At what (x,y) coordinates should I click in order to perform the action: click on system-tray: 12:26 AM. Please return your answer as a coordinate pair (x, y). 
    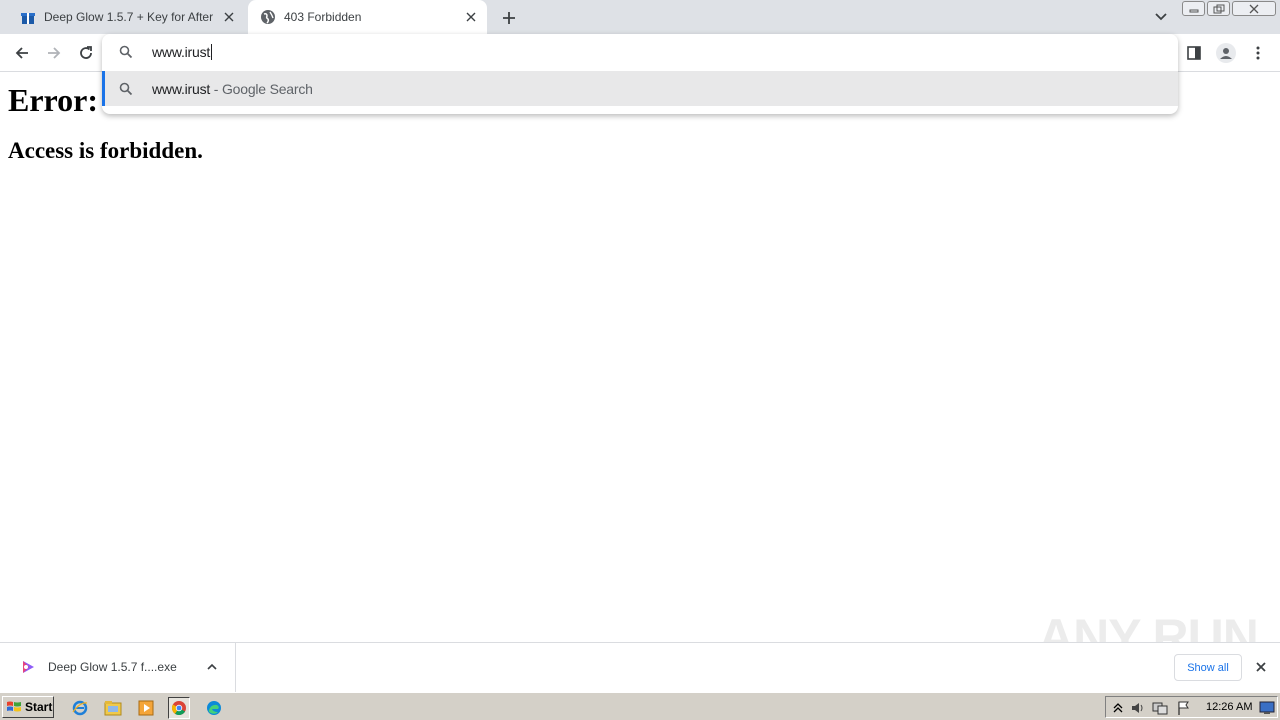
    Looking at the image, I should click on (1191, 707).